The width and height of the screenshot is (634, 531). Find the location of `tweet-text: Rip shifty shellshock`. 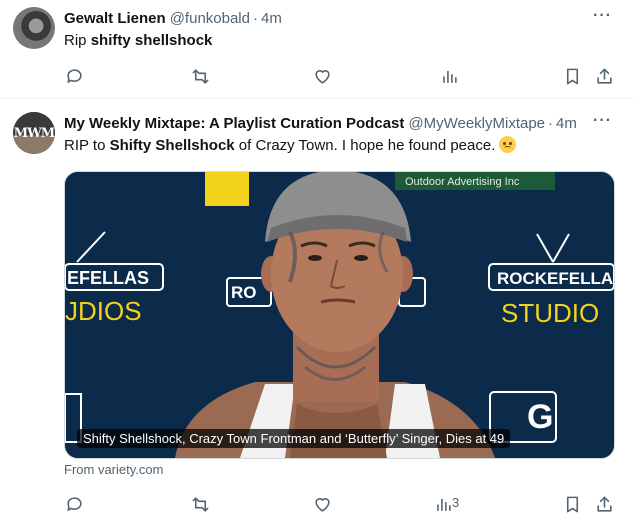

tweet-text: Rip shifty shellshock is located at coordinates (138, 40).